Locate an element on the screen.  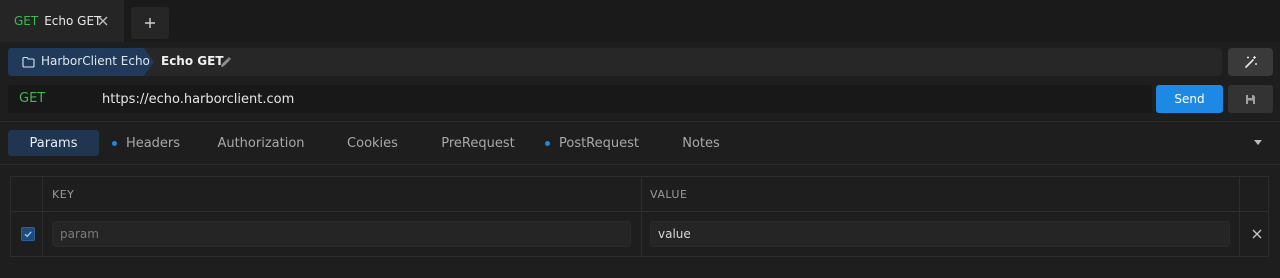
request-tab: GET Echo GET is located at coordinates (62, 21).